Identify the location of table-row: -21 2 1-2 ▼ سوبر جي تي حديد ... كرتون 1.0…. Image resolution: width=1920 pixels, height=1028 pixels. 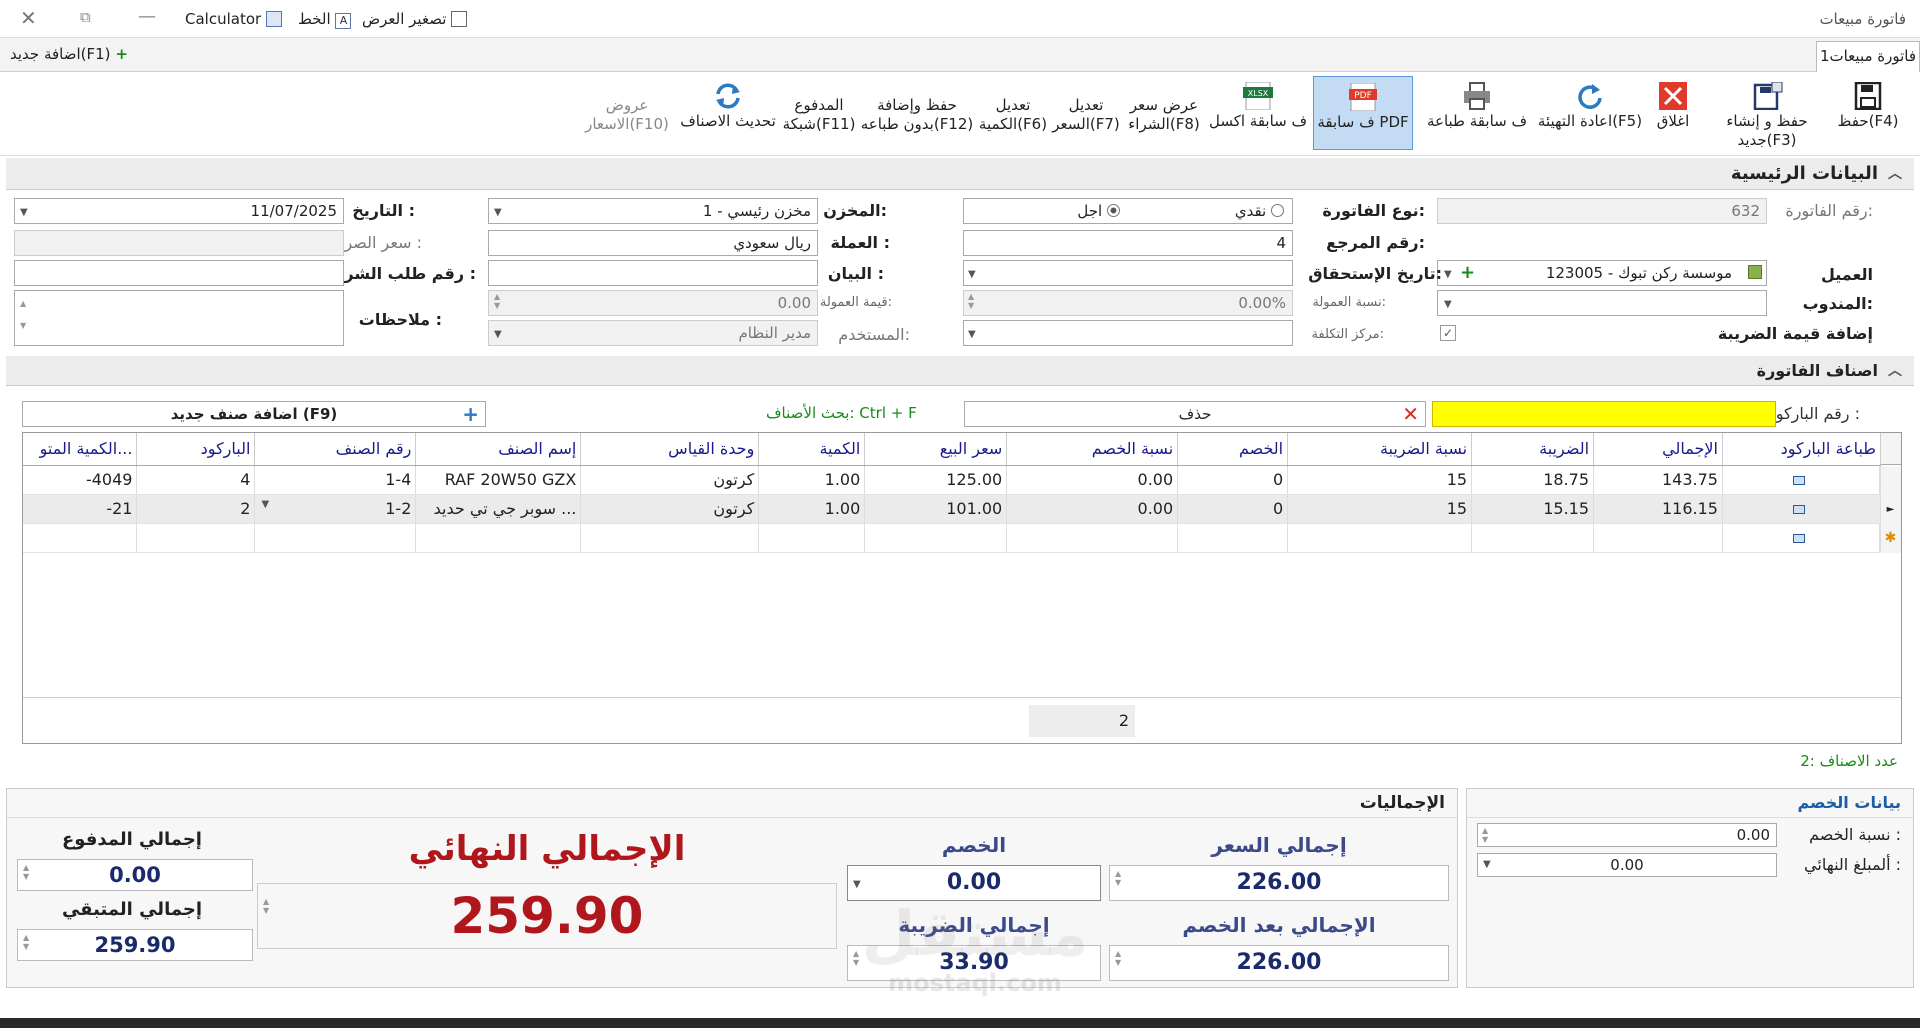
(952, 509).